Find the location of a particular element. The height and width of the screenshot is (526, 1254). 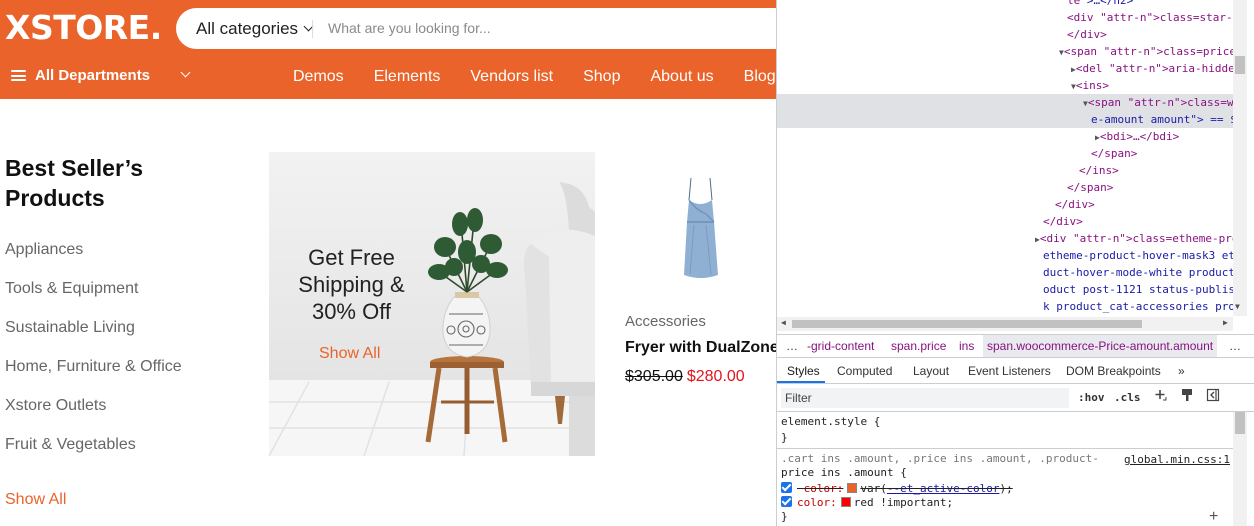

category-item: Sustainable Living is located at coordinates (93, 337).